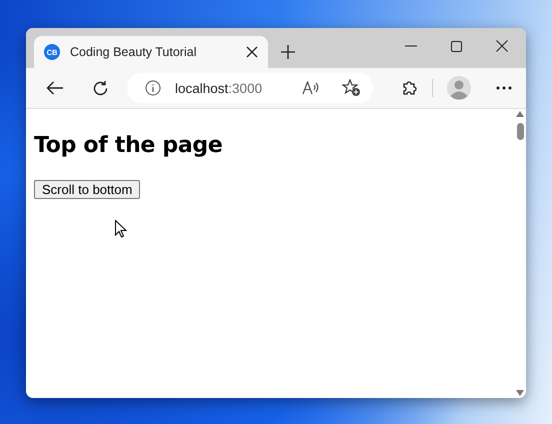  Describe the element at coordinates (153, 88) in the screenshot. I see `info-icon` at that location.